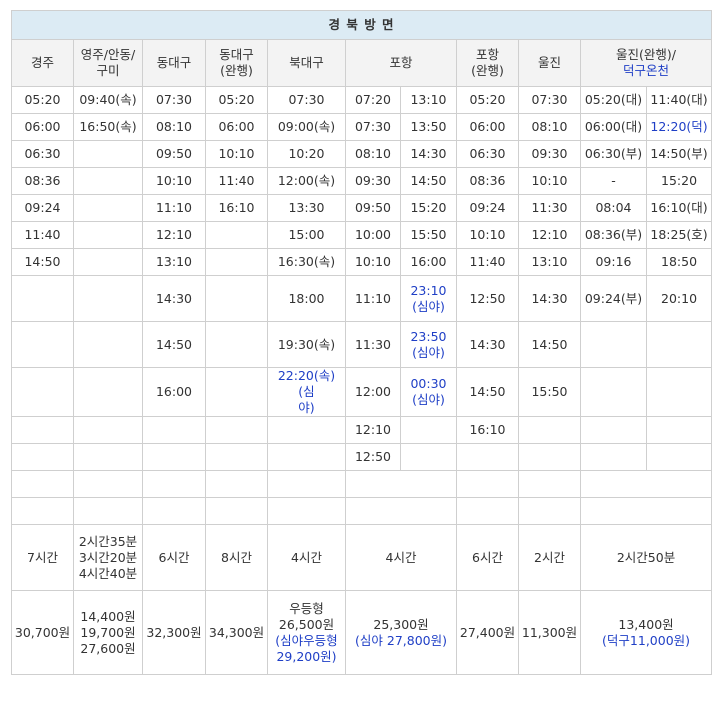 The image size is (720, 702). Describe the element at coordinates (373, 181) in the screenshot. I see `time-cell: 09:30` at that location.